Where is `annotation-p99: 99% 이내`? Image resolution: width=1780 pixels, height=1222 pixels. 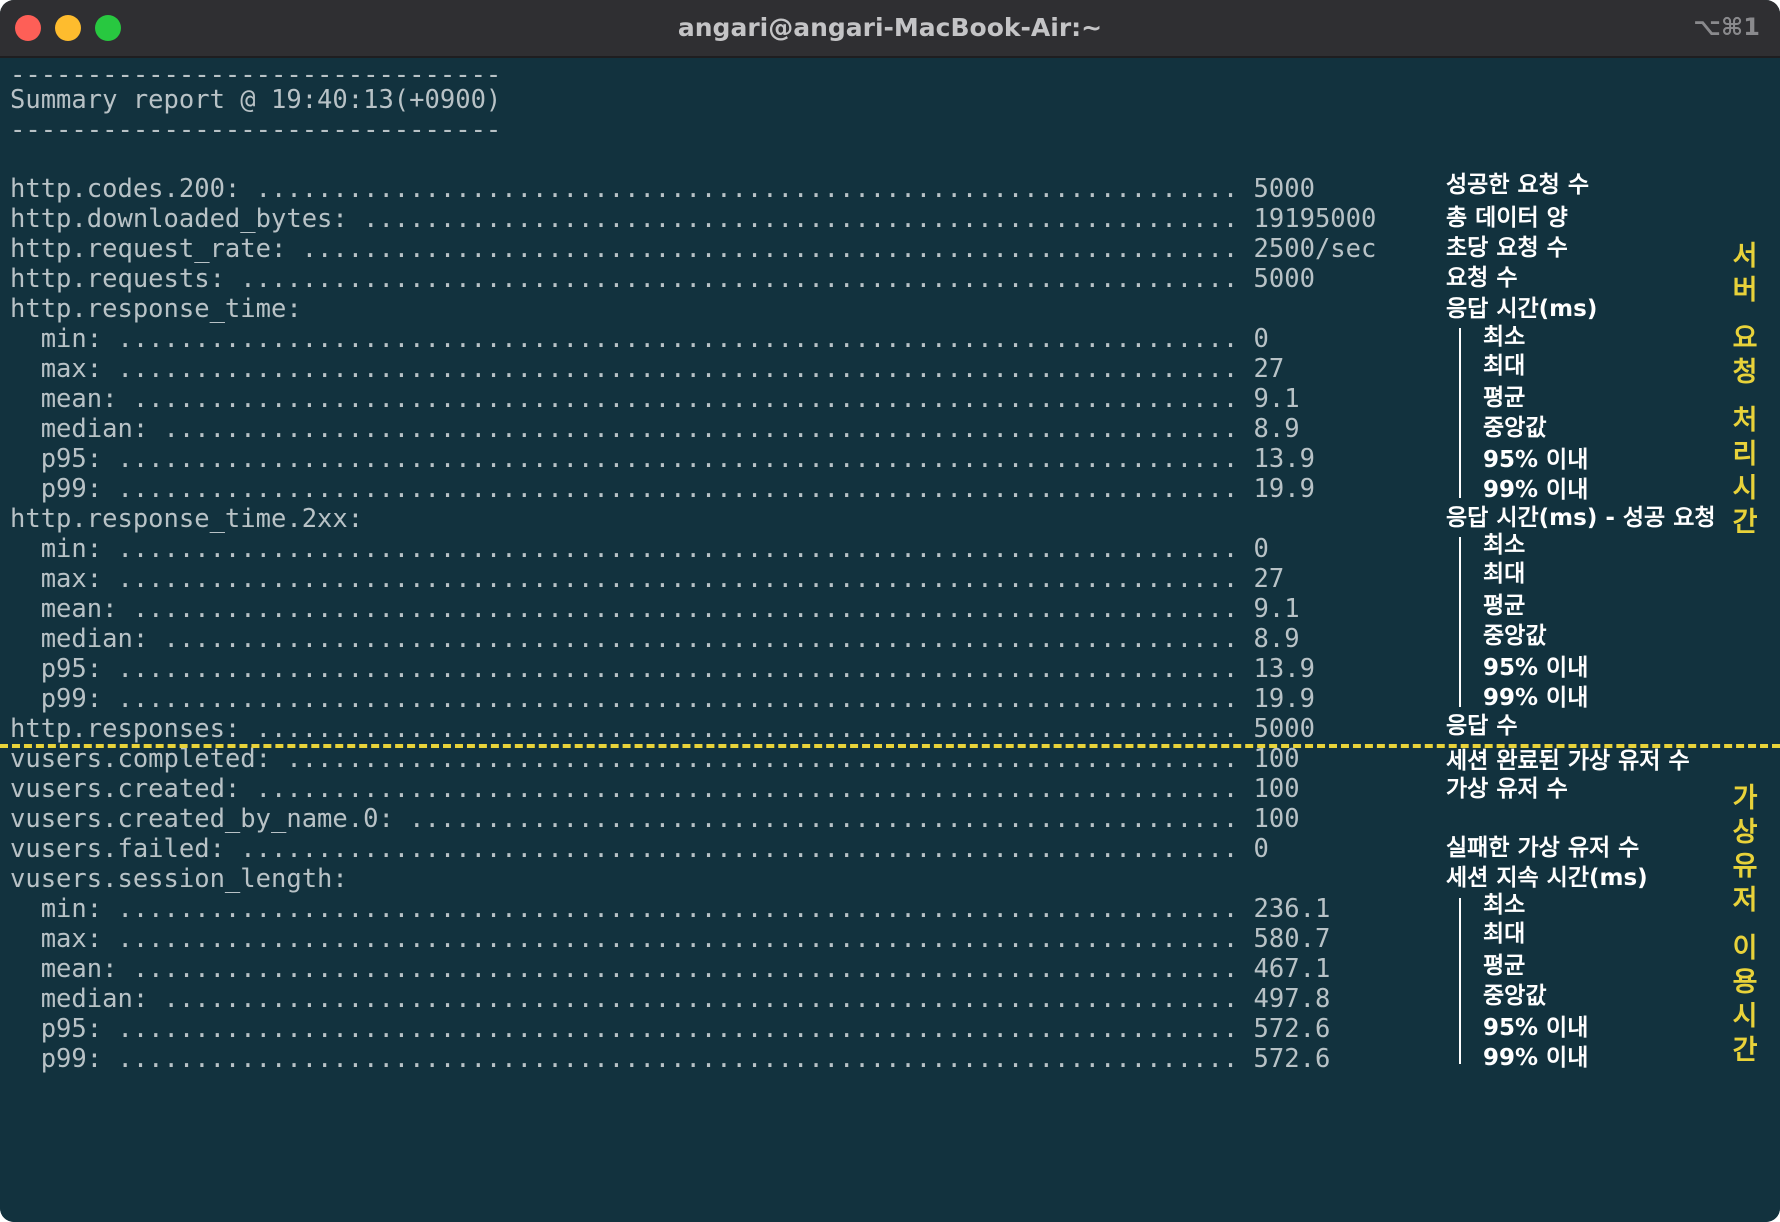
annotation-p99: 99% 이내 is located at coordinates (1536, 1058).